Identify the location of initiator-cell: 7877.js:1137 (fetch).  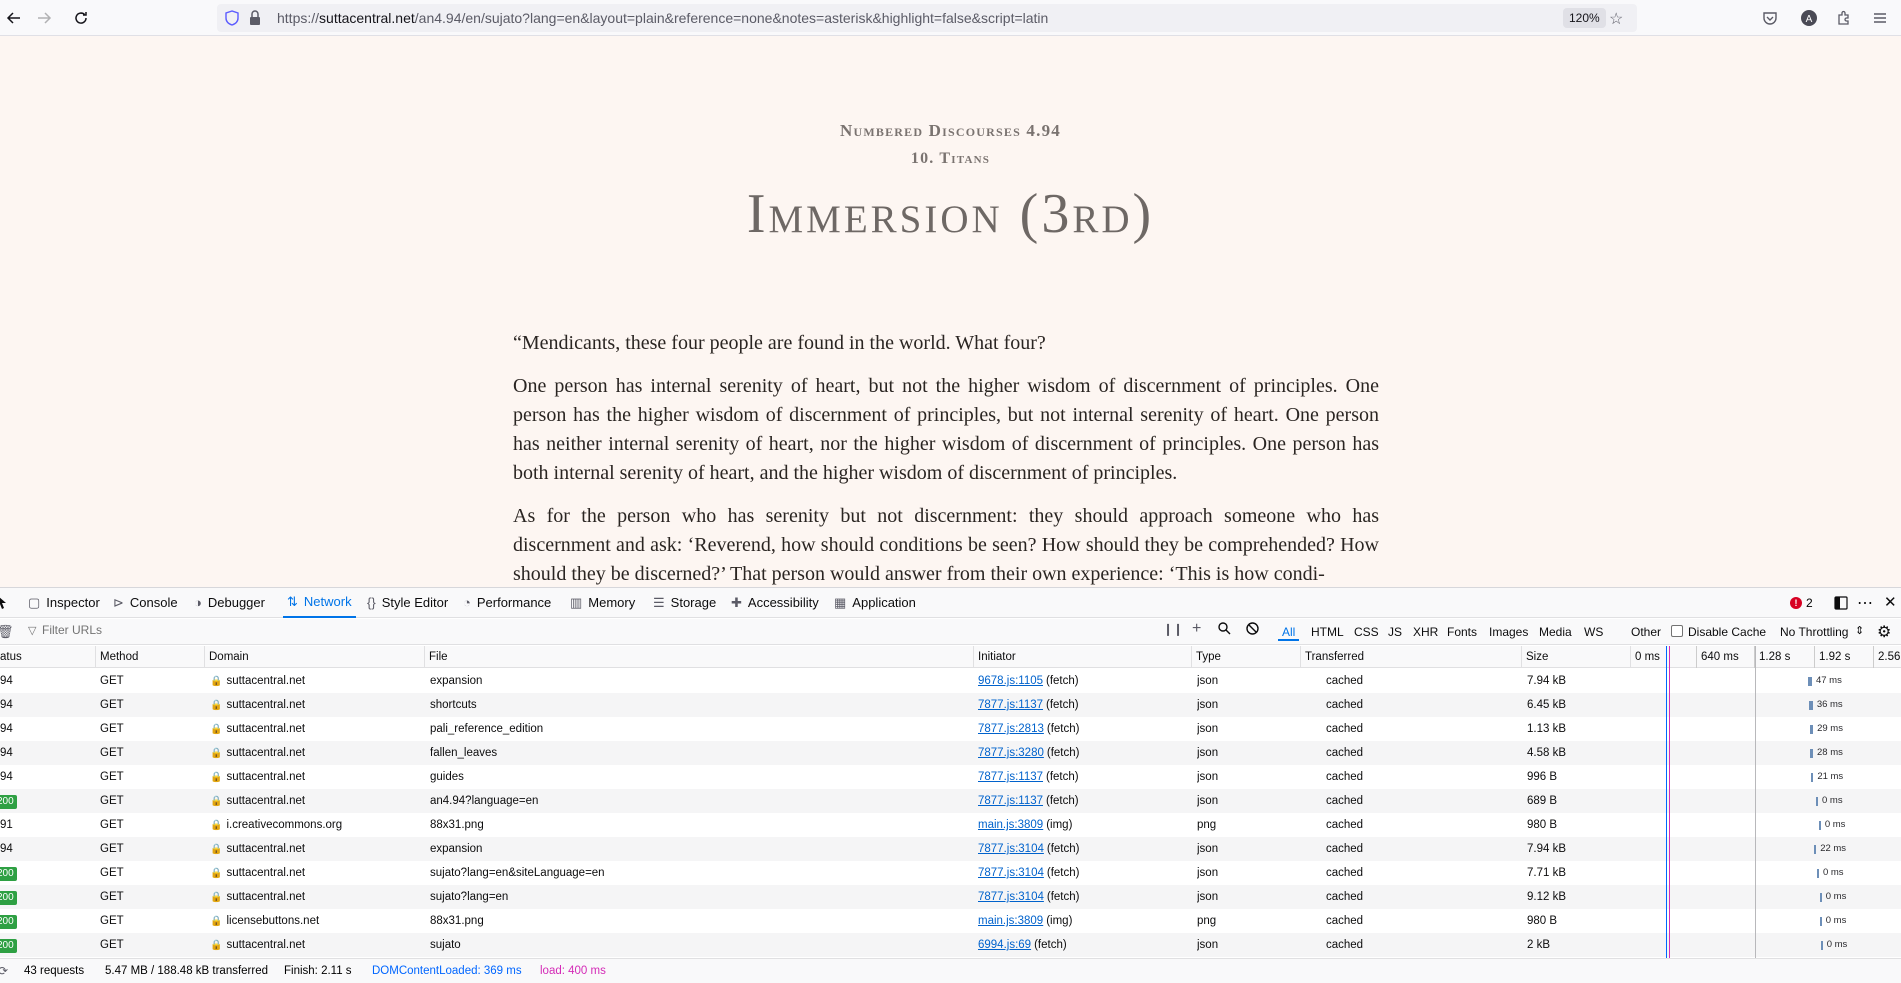
(1083, 801).